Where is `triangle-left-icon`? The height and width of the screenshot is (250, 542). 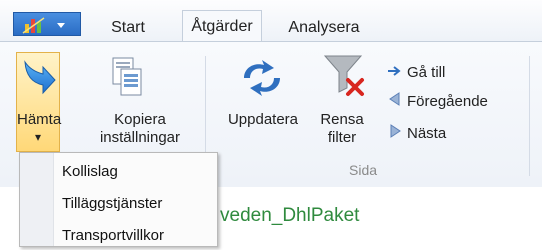 triangle-left-icon is located at coordinates (397, 102).